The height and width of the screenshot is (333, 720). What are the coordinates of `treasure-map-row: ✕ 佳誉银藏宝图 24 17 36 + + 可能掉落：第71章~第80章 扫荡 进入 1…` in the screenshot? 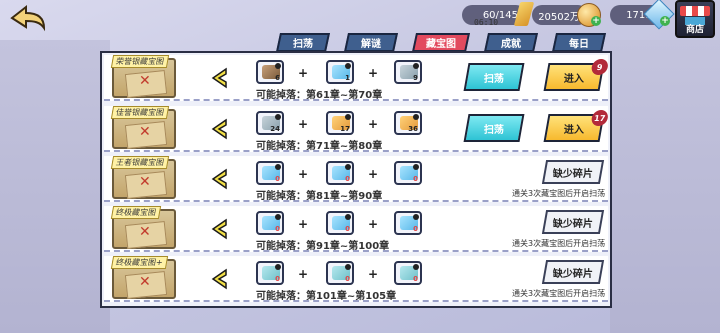 It's located at (357, 129).